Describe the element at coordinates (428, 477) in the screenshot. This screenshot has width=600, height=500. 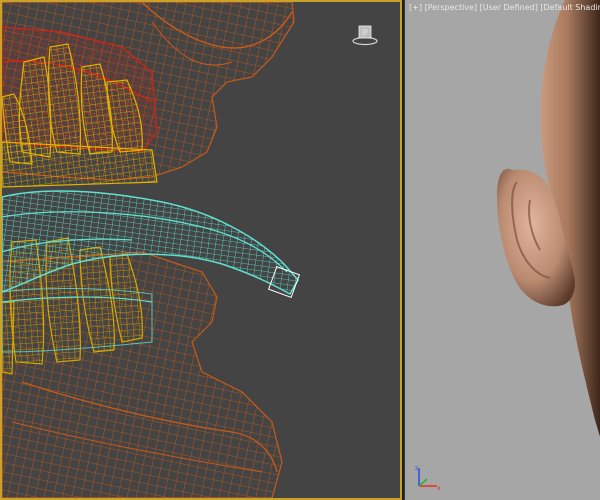
I see `axis-tripod-icon: z x` at that location.